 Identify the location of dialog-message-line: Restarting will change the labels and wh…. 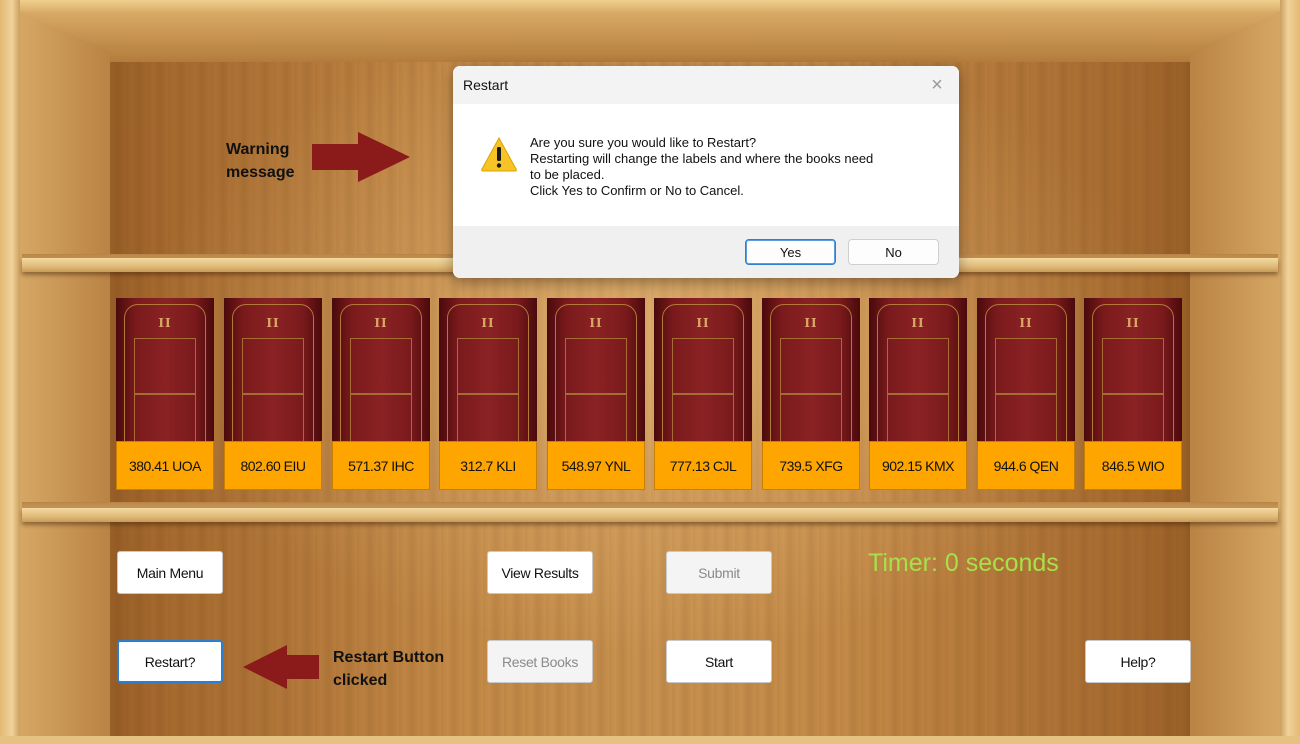
(702, 158).